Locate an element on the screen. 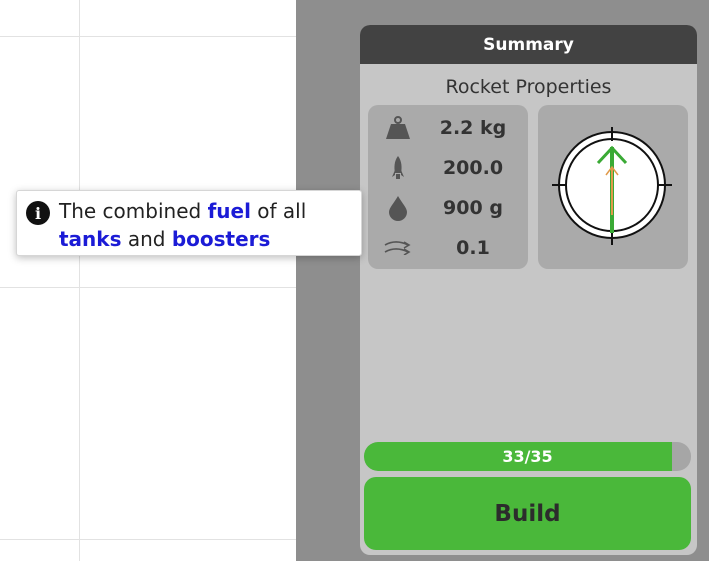 This screenshot has width=709, height=561. tooltip-text: of all is located at coordinates (278, 211).